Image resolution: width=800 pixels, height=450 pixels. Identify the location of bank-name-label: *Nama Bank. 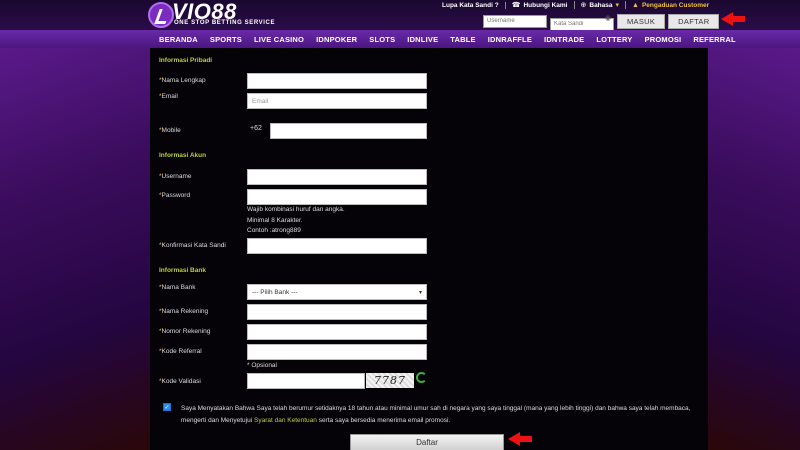
(177, 287).